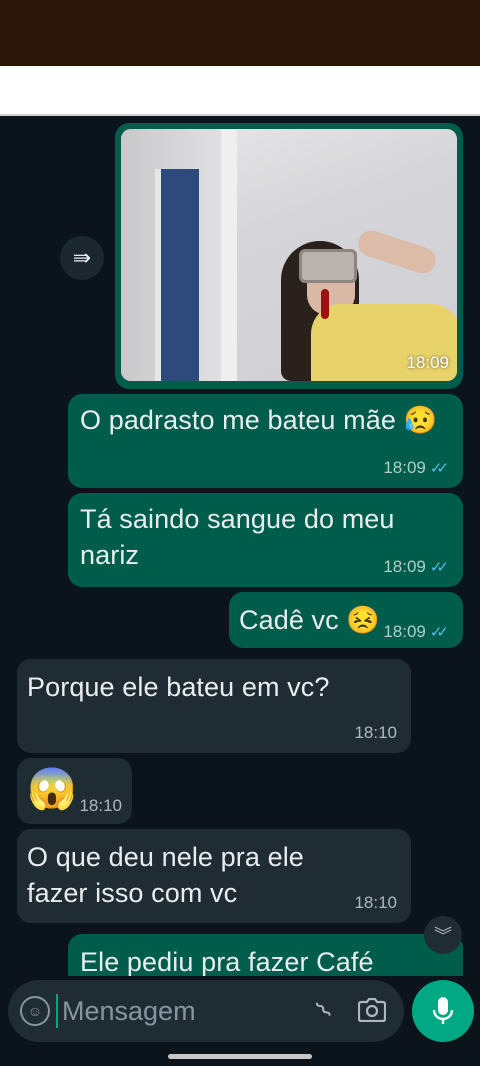  What do you see at coordinates (265, 441) in the screenshot?
I see `outgoing-message: O padrasto me bateu mãe 😥 18:09 ✓✓` at bounding box center [265, 441].